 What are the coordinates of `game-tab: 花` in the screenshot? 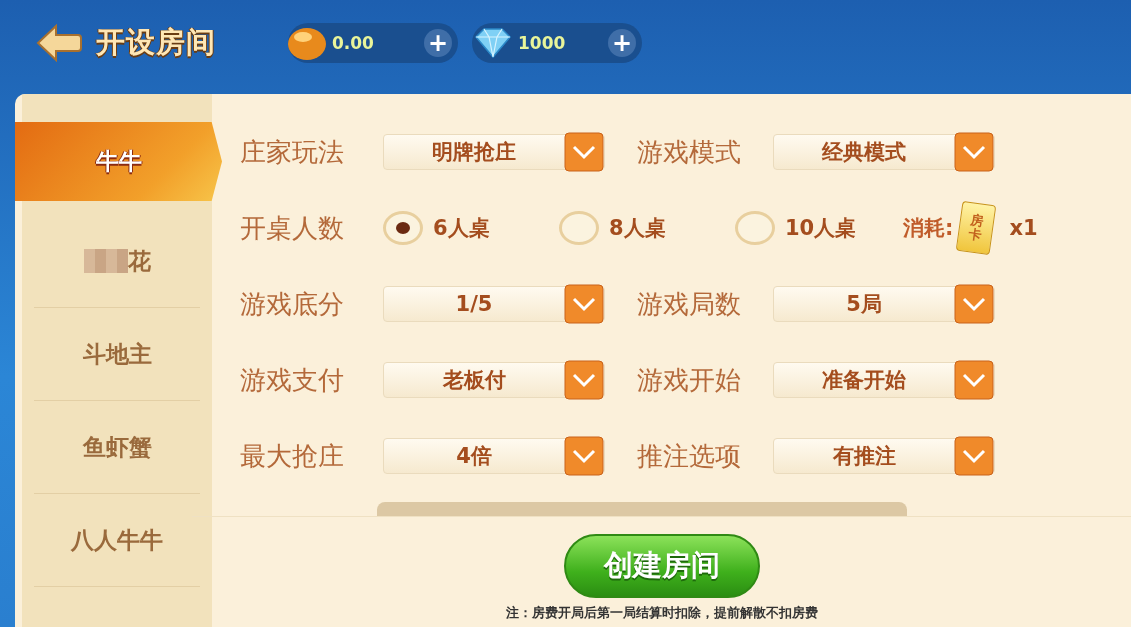 It's located at (117, 261).